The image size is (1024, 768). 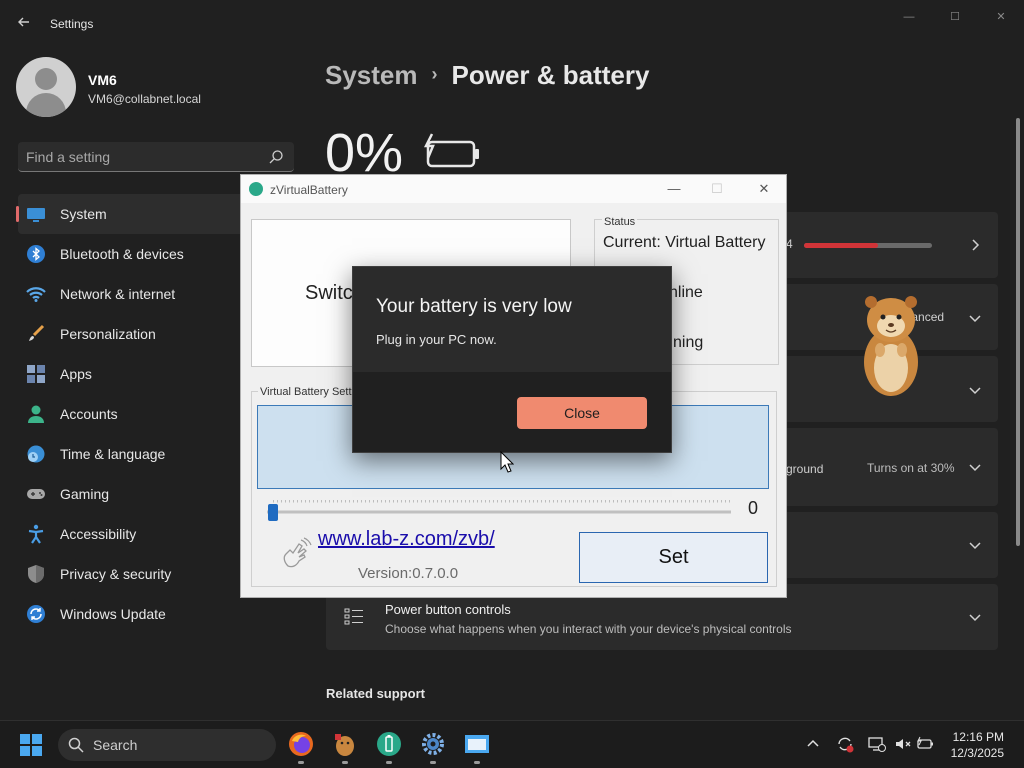 What do you see at coordinates (877, 744) in the screenshot?
I see `network-disconnected-icon` at bounding box center [877, 744].